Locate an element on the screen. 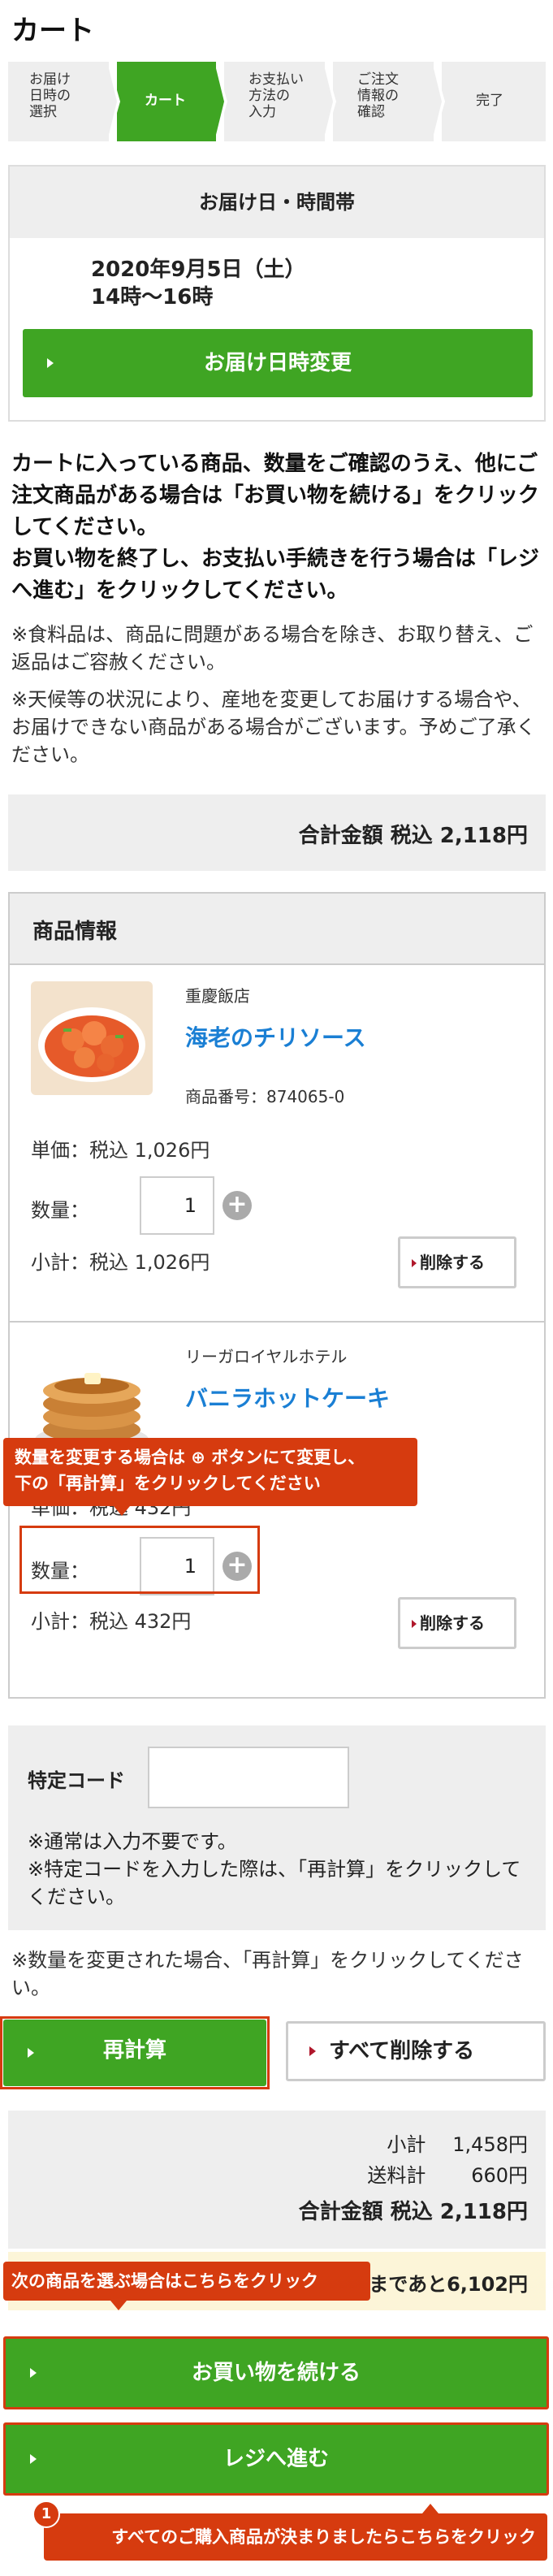 The height and width of the screenshot is (2576, 553). continue-shopping-button: お買い物を続ける is located at coordinates (276, 2372).